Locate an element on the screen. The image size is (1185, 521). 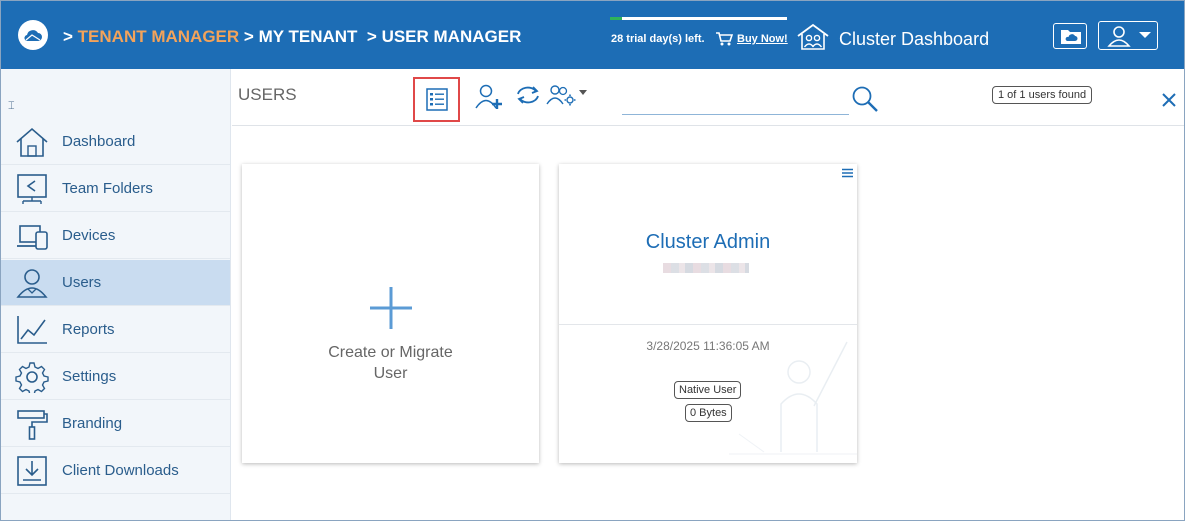
user-icon is located at coordinates (1119, 36).